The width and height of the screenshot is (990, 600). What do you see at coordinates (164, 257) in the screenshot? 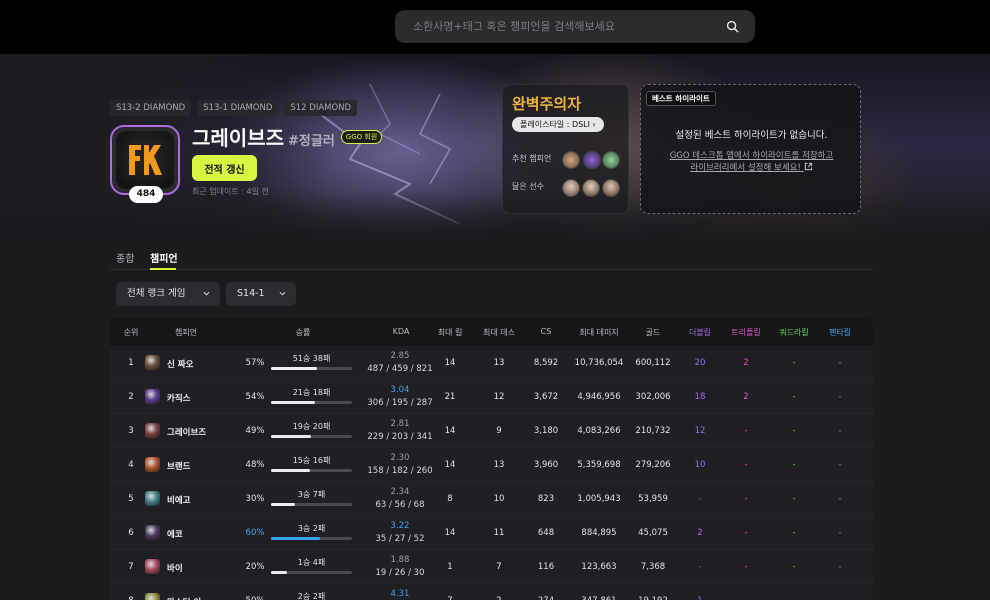
I see `tab-champions: 챔피언` at bounding box center [164, 257].